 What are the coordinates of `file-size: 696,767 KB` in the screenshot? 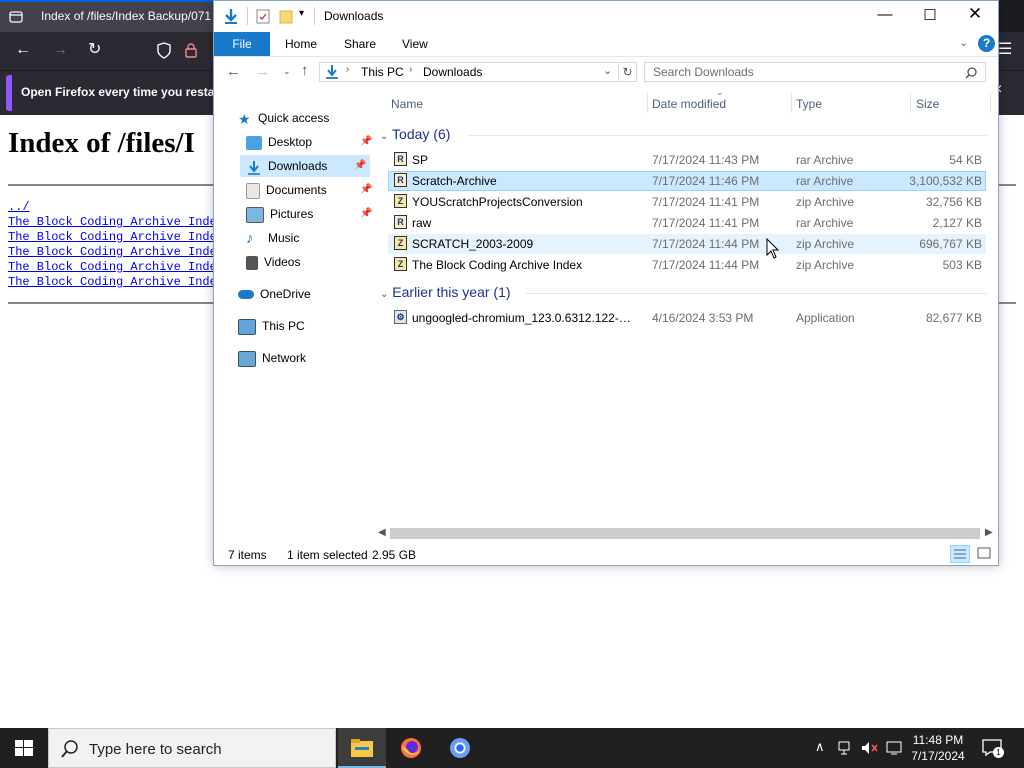 It's located at (950, 244).